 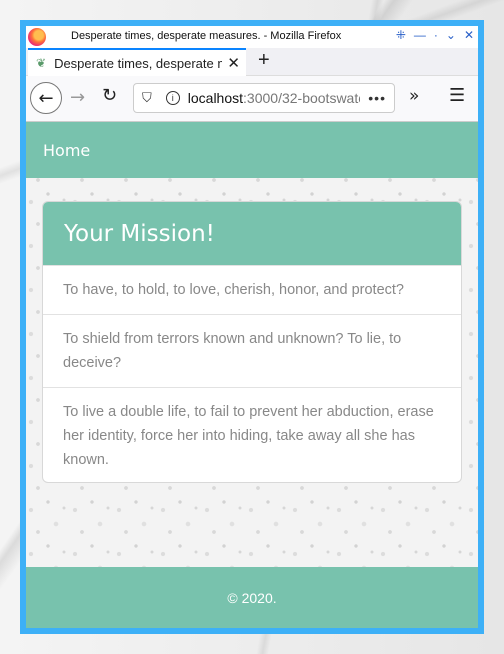 I want to click on overflow-chevron-icon: », so click(x=414, y=96).